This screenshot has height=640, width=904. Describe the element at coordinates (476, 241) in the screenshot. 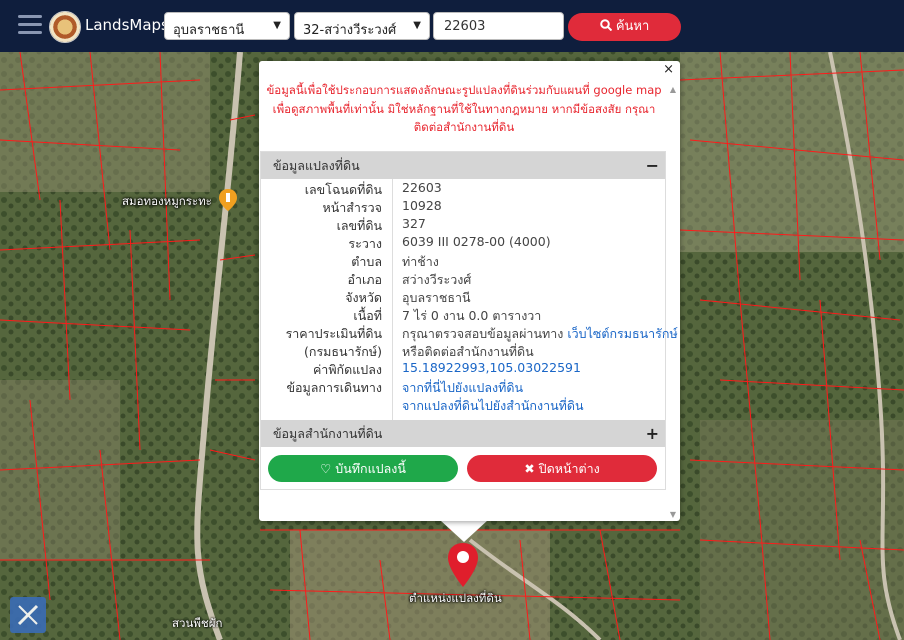

I see `row-value: 6039 III 0278-00 (4000)` at that location.